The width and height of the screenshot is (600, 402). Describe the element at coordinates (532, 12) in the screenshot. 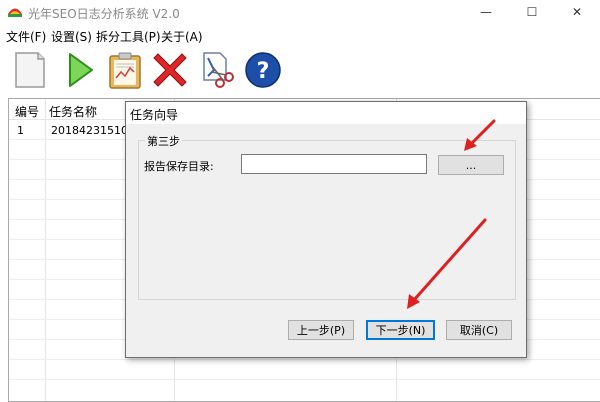

I see `maximize-button: ☐` at that location.